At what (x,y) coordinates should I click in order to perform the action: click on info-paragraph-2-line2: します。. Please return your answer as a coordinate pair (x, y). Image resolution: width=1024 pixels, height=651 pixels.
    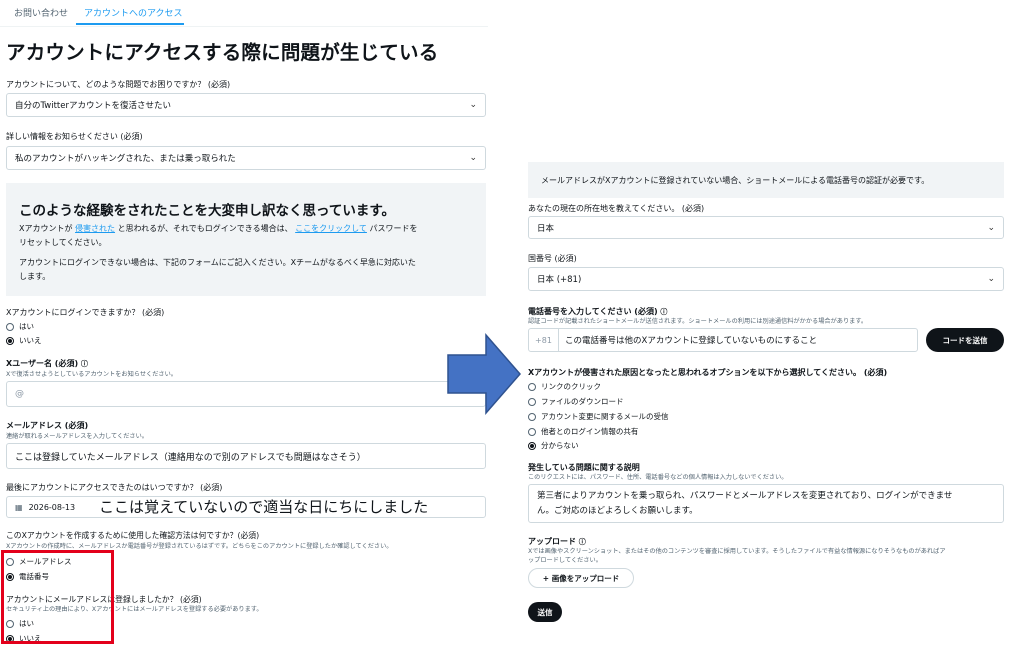
    Looking at the image, I should click on (35, 276).